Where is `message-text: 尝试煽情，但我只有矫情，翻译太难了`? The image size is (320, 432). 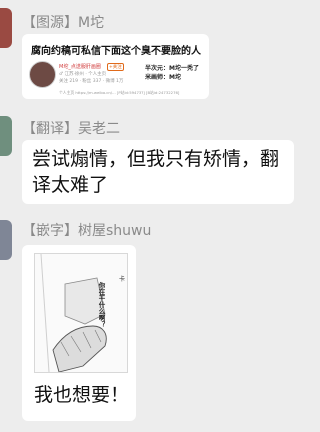
message-text: 尝试煽情，但我只有矫情，翻译太难了 is located at coordinates (156, 172).